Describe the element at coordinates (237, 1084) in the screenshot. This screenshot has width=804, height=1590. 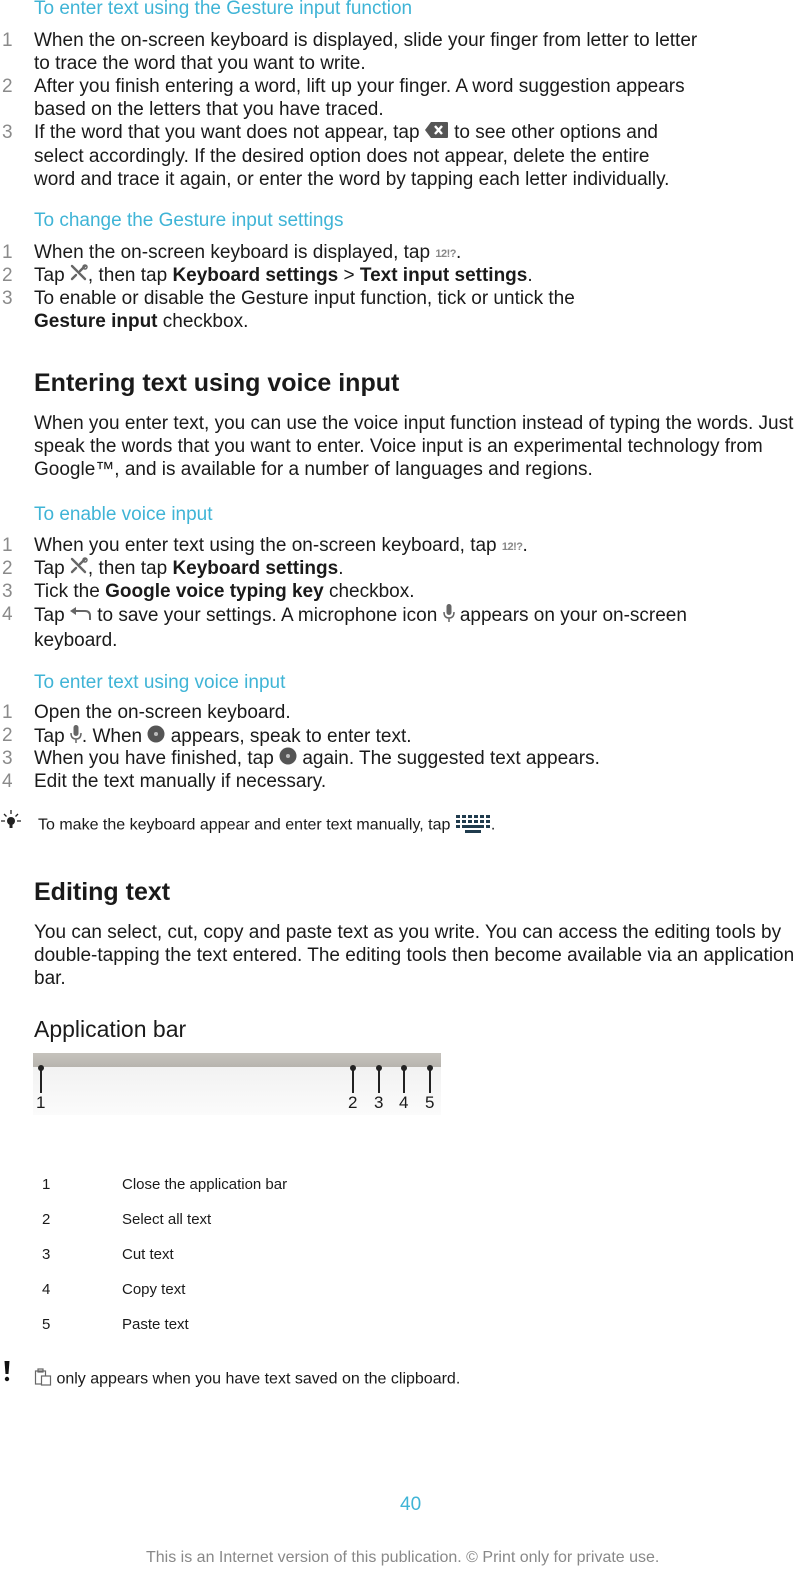
I see `application-bar-illustration: 1 2 3 4 5` at that location.